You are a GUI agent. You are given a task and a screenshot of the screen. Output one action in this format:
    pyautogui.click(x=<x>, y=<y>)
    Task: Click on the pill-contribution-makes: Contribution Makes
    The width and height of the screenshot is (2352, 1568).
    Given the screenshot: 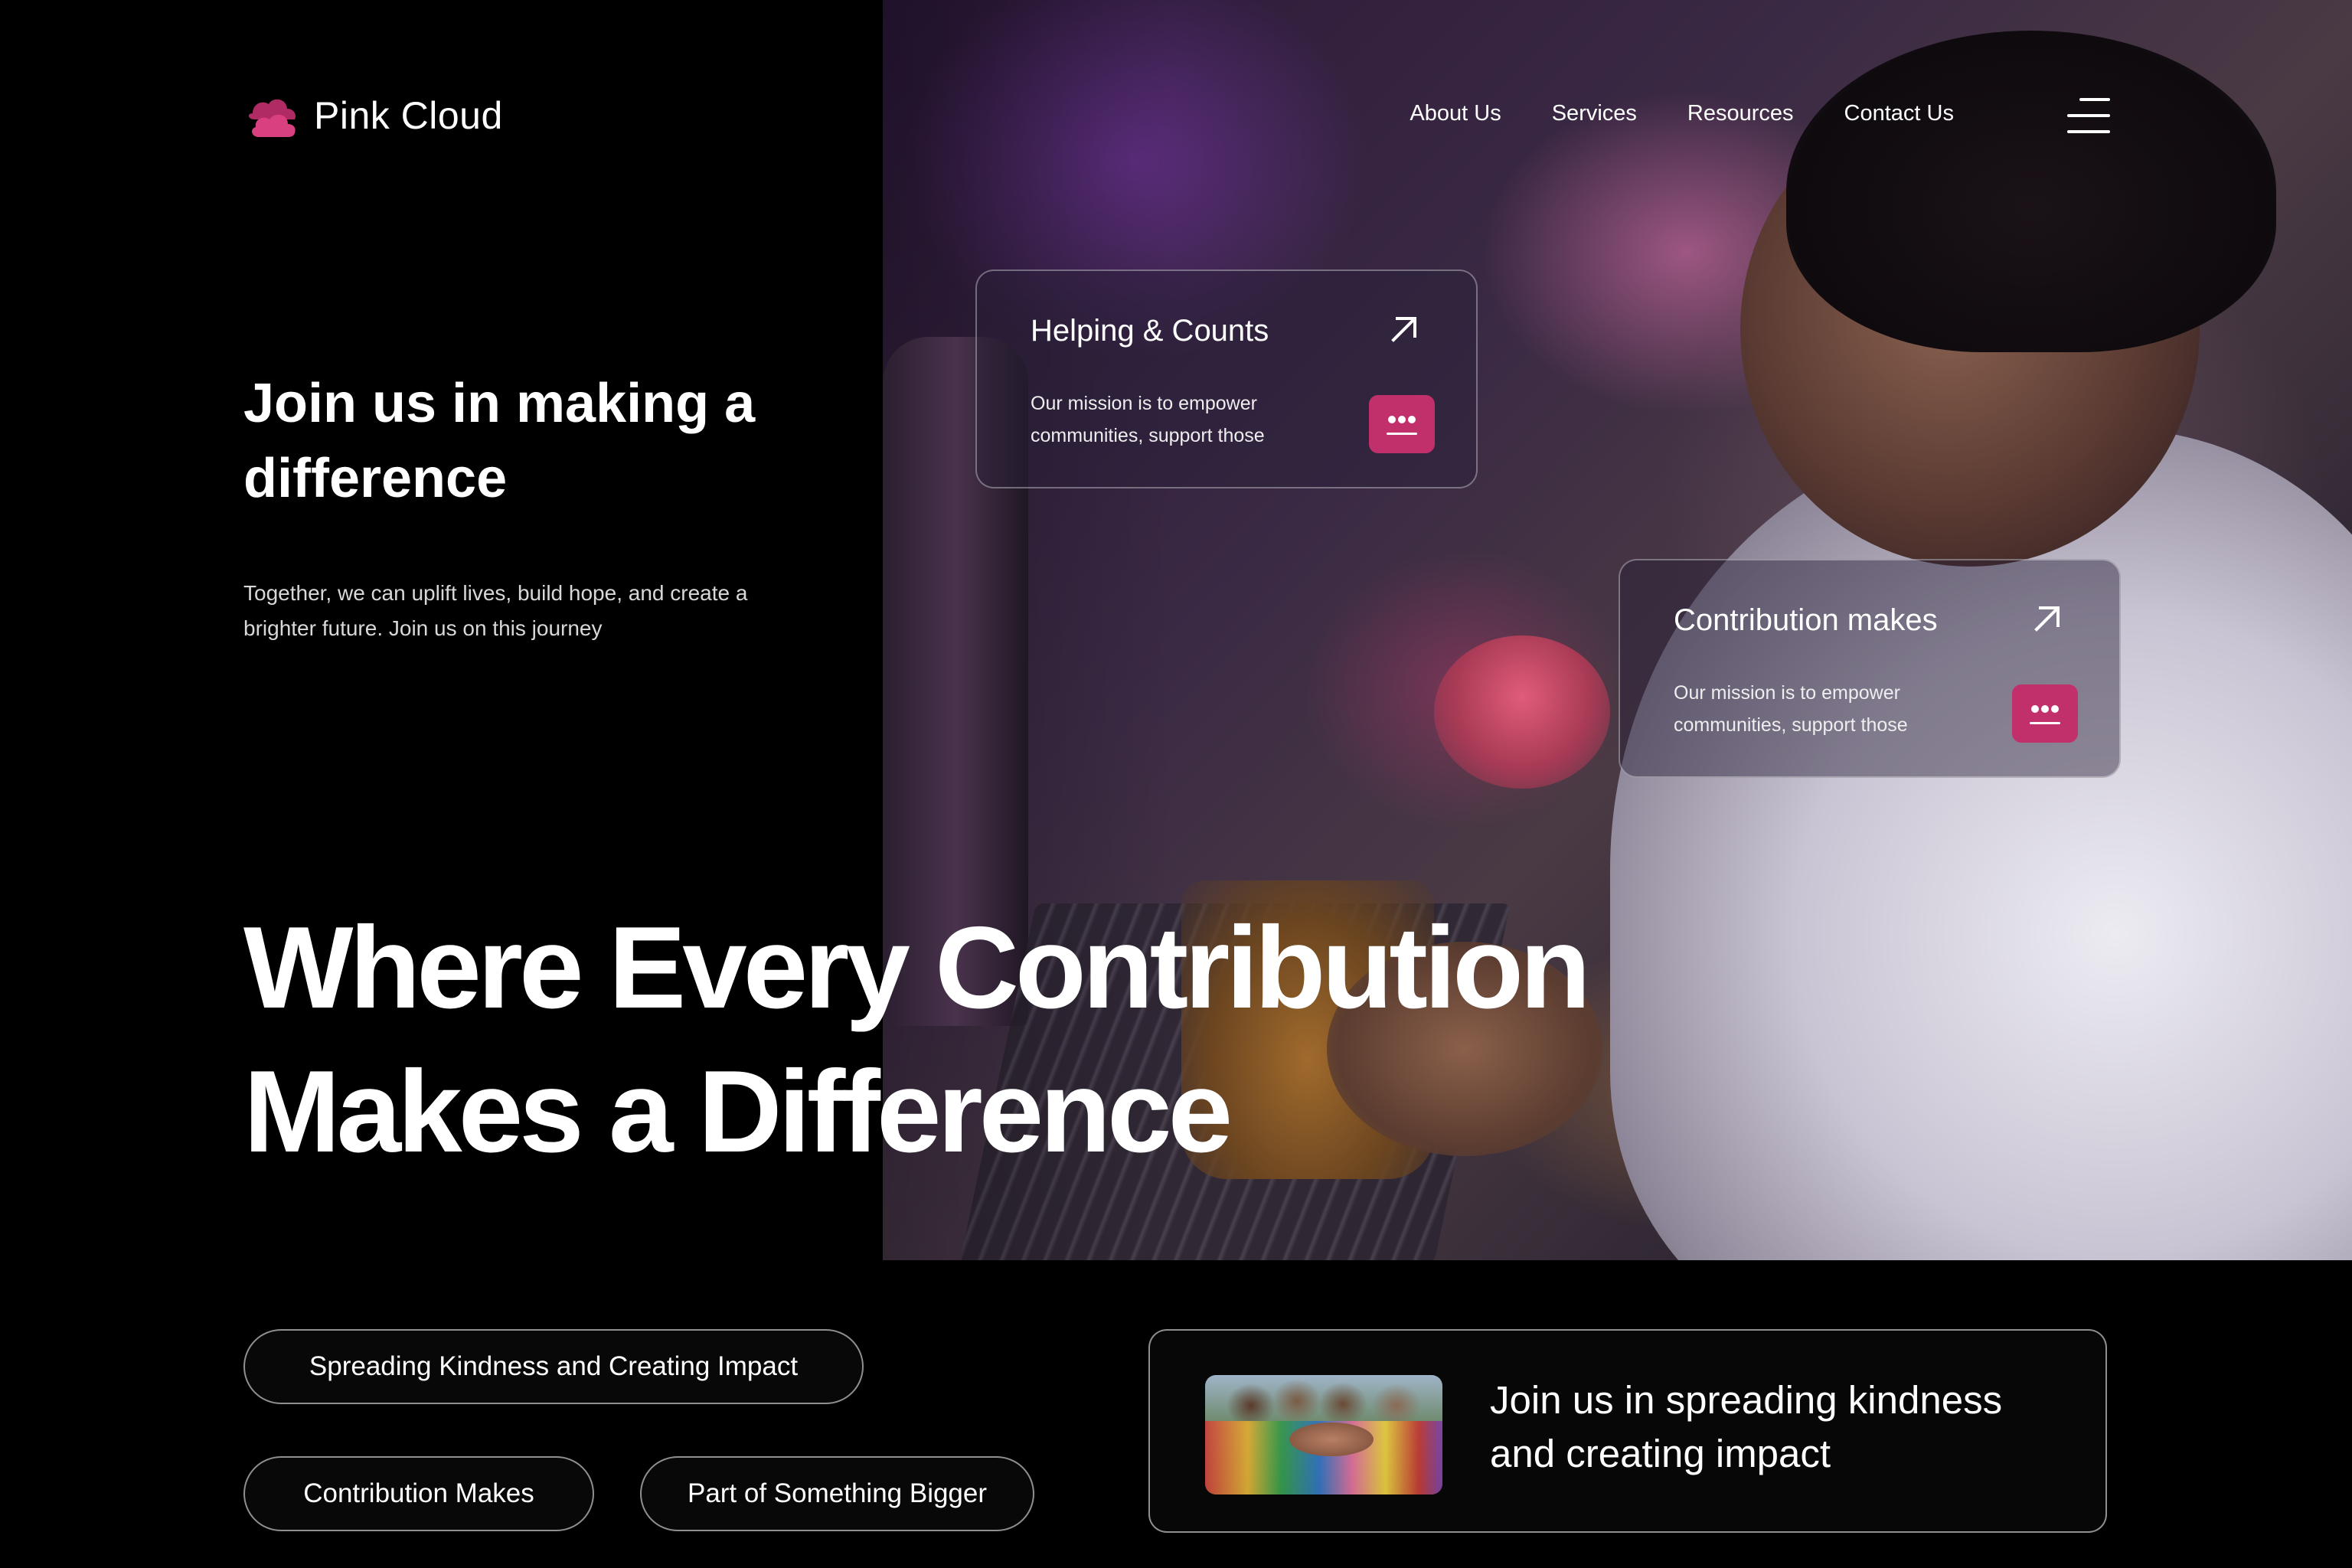 What is the action you would take?
    pyautogui.click(x=418, y=1493)
    